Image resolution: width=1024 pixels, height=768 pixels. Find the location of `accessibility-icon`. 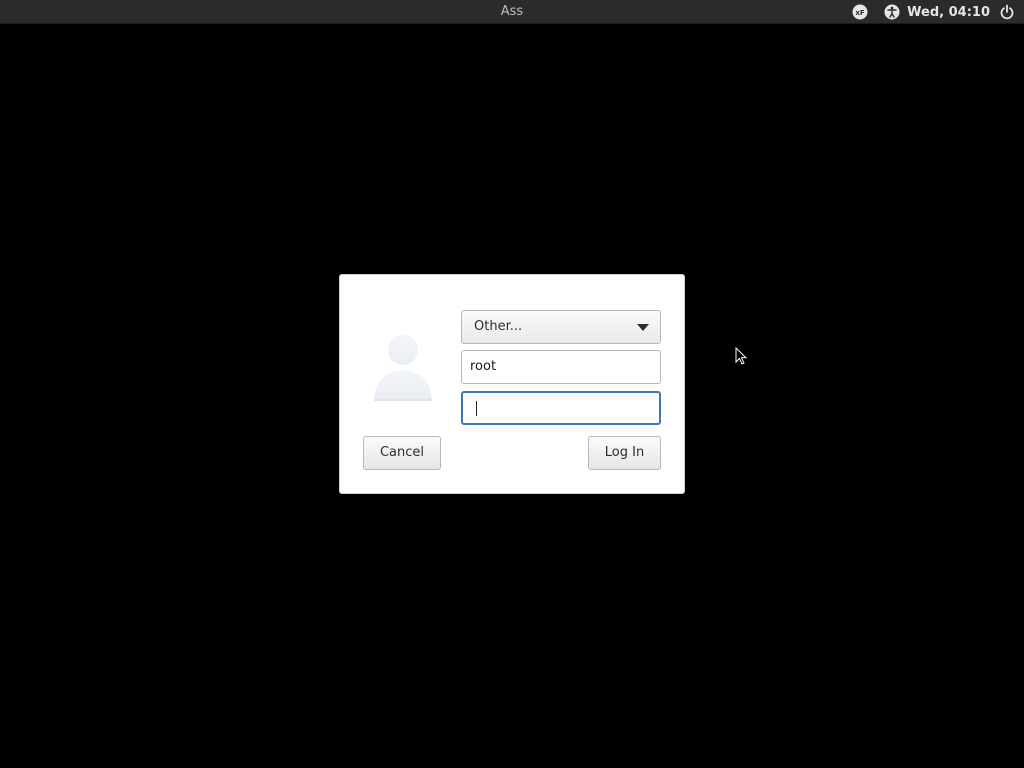

accessibility-icon is located at coordinates (892, 12).